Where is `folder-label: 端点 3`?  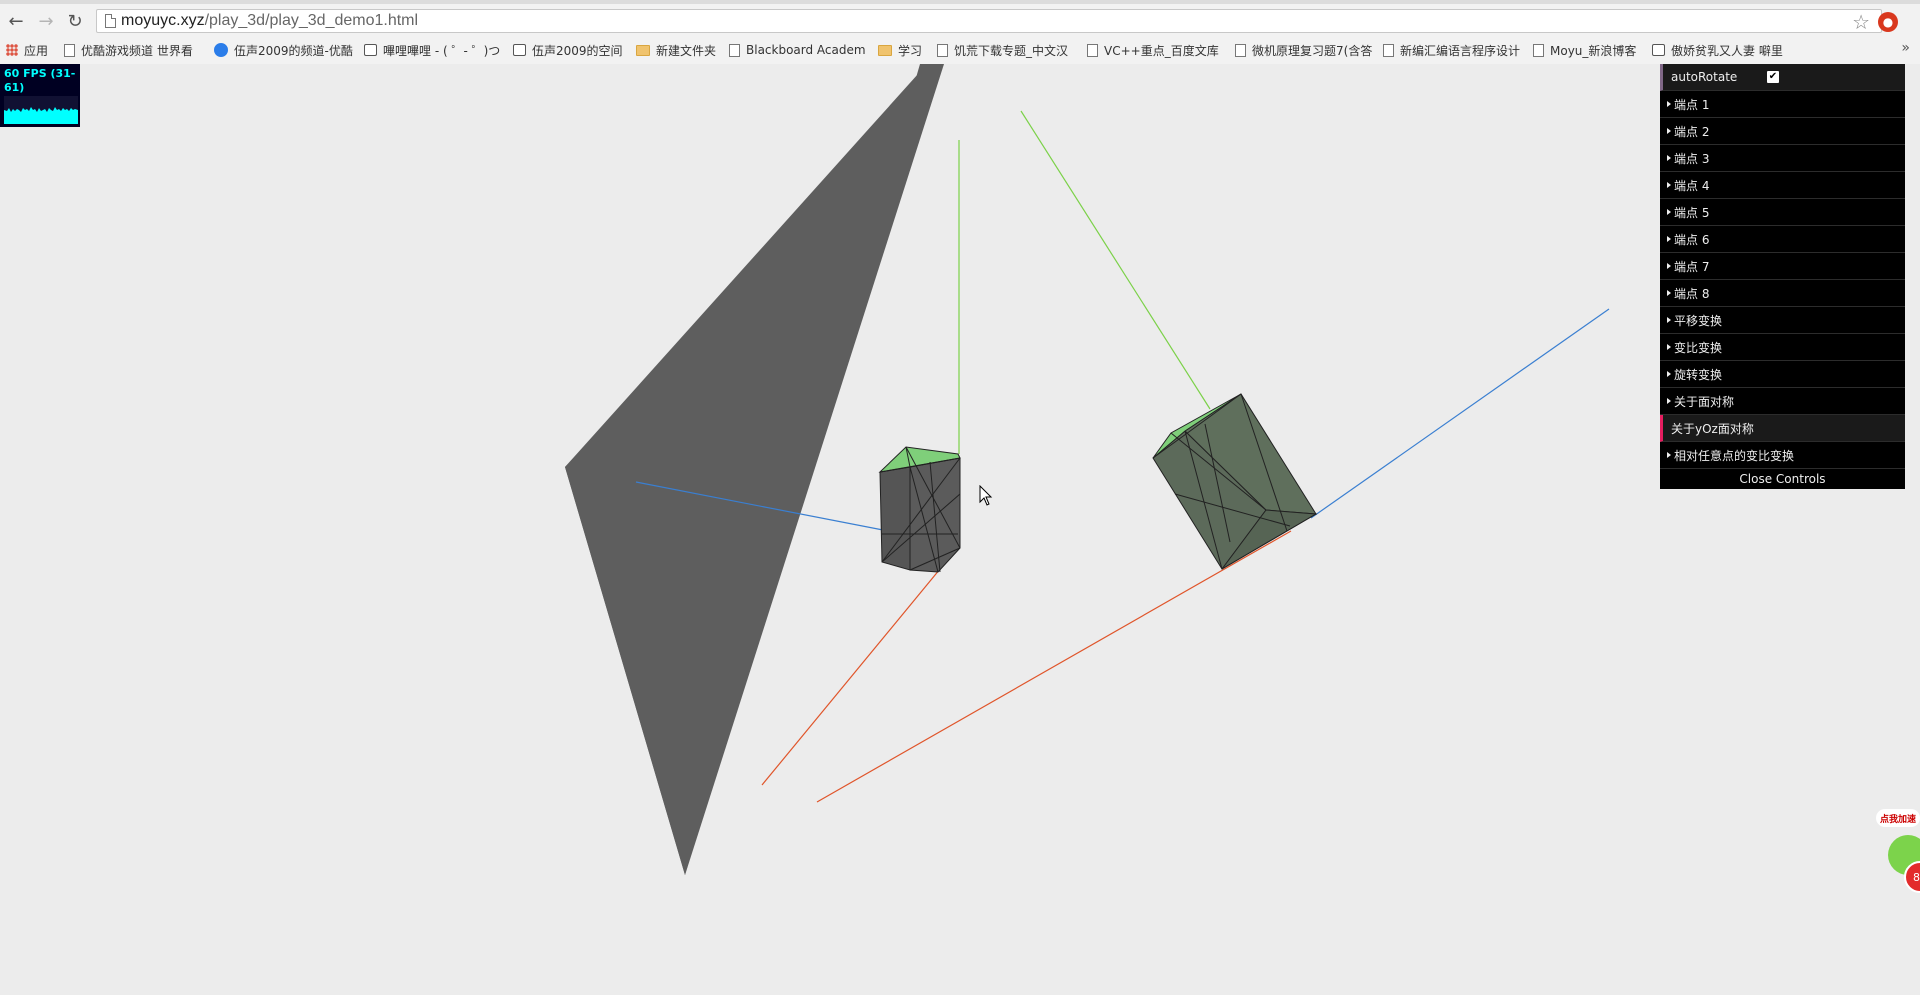
folder-label: 端点 3 is located at coordinates (1692, 158).